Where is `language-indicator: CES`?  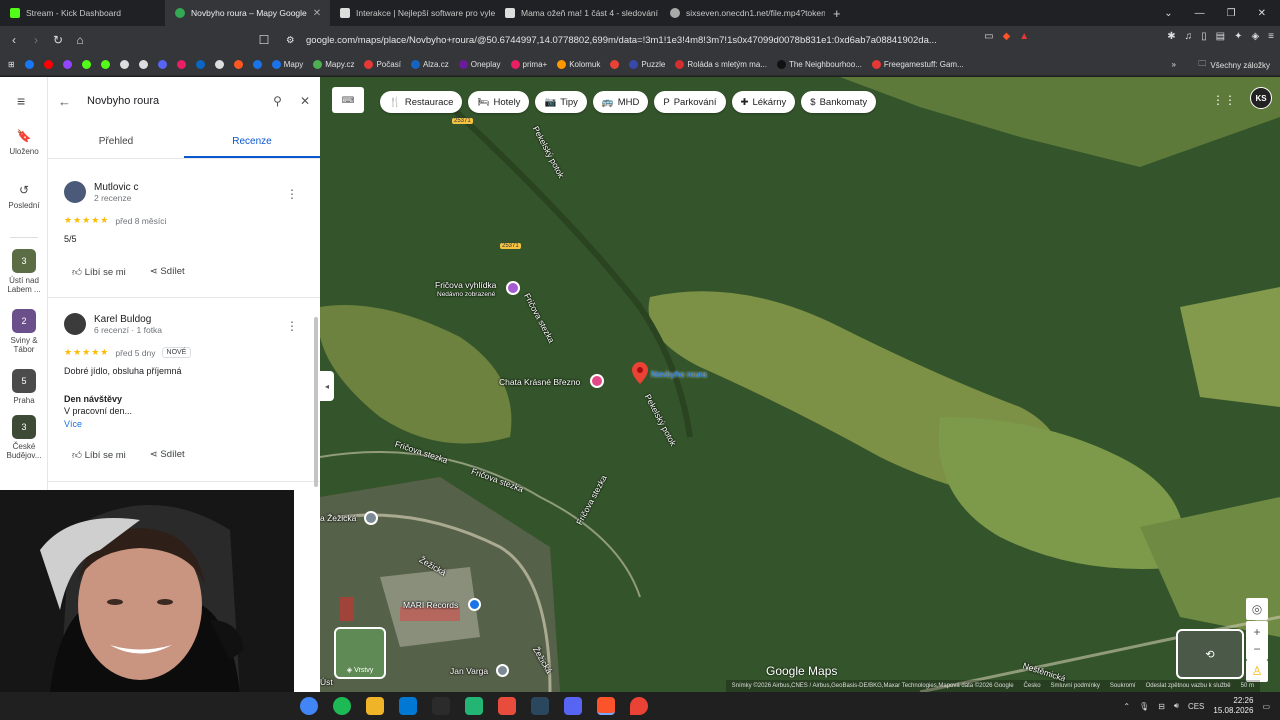
language-indicator: CES is located at coordinates (1196, 706).